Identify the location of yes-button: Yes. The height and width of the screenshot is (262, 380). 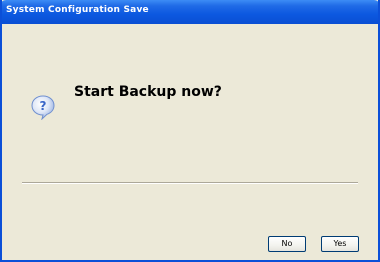
(340, 244).